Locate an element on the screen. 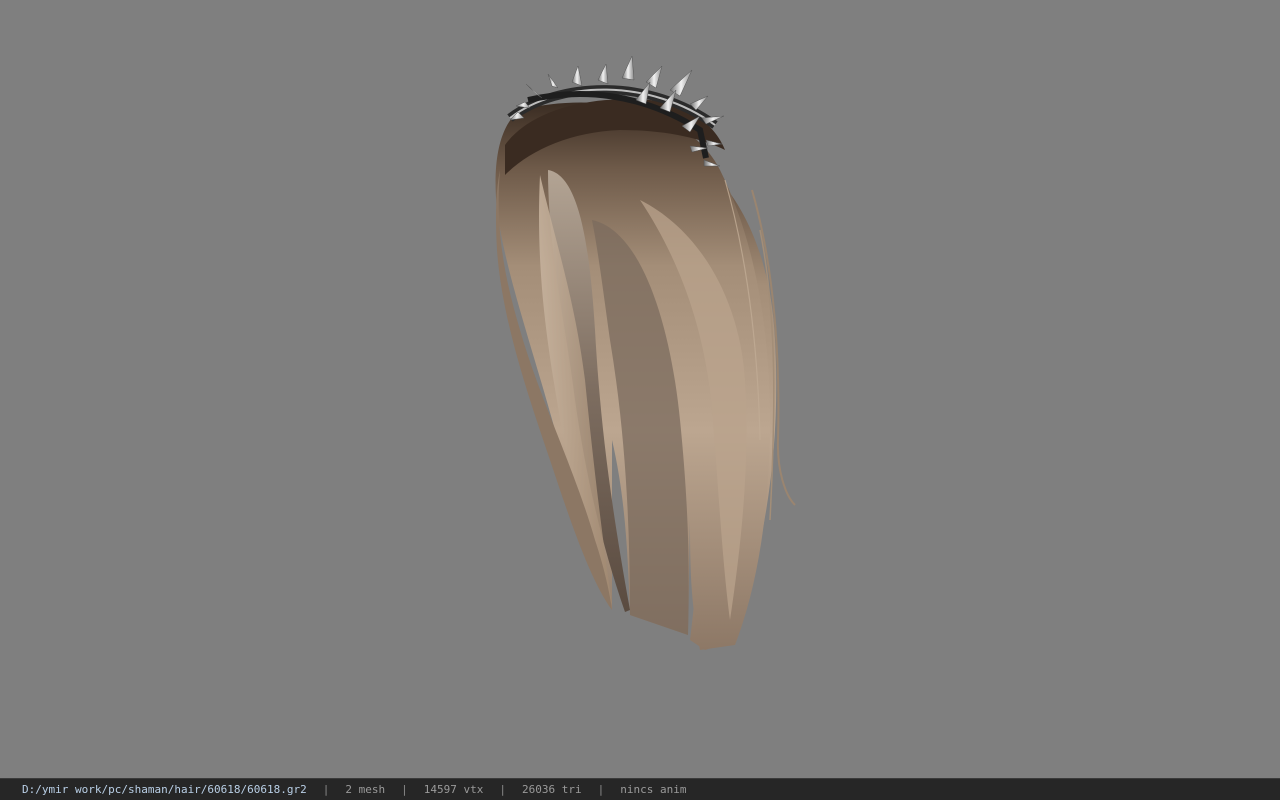  anim-status: nincs anim is located at coordinates (653, 789).